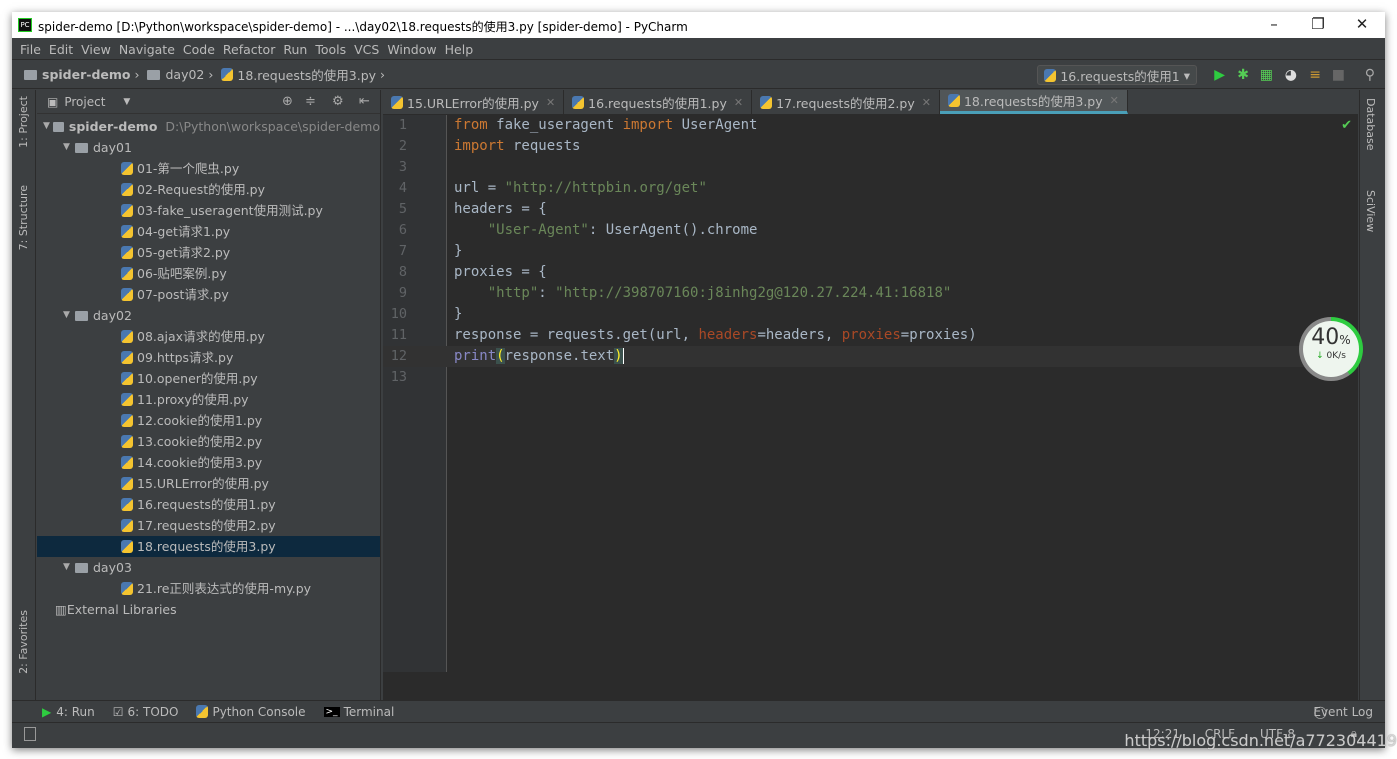 This screenshot has height=759, width=1397. I want to click on tree-item: 02-Request的使用.py, so click(208, 189).